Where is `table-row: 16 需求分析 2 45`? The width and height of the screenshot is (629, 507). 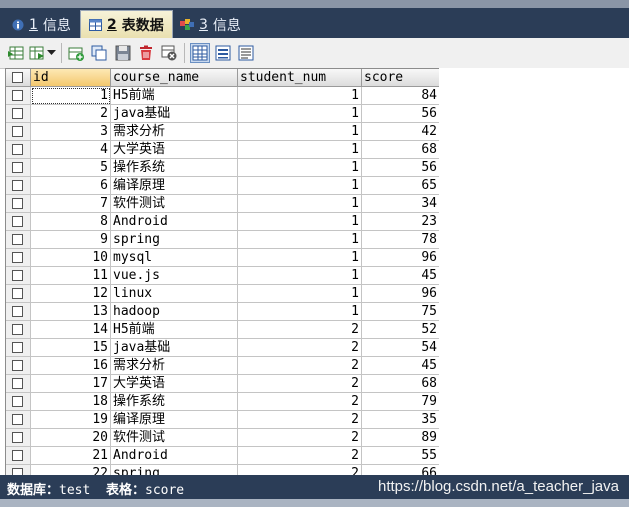 table-row: 16 需求分析 2 45 is located at coordinates (223, 366).